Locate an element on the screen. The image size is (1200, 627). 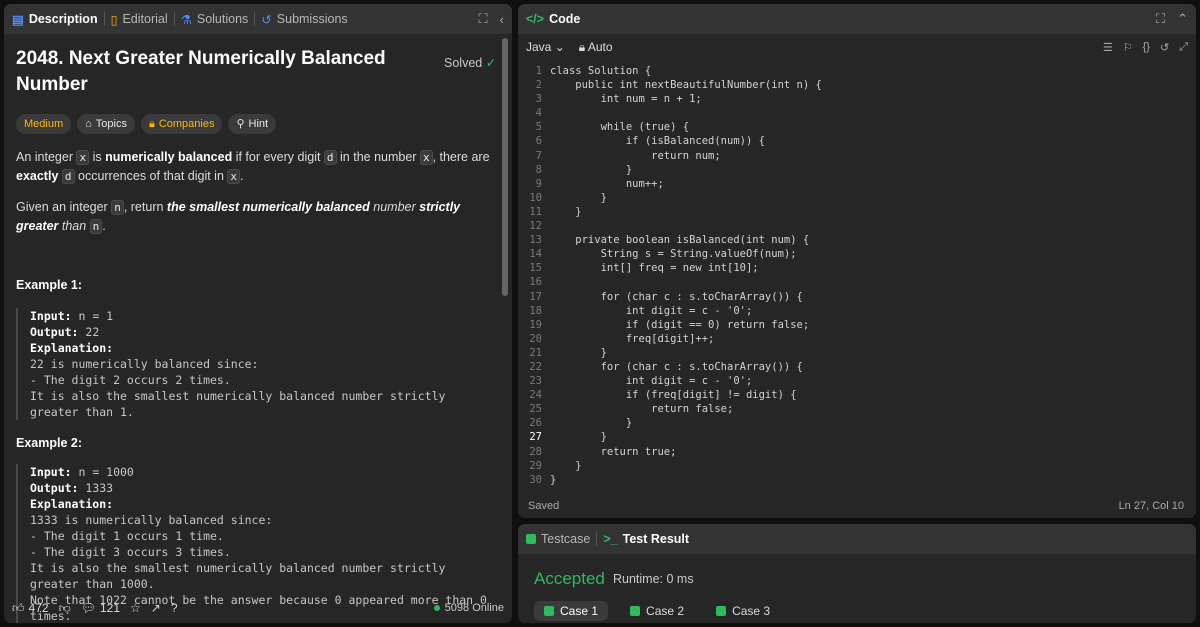
code-text: if (isBalanced(num)) { is located at coordinates (657, 141).